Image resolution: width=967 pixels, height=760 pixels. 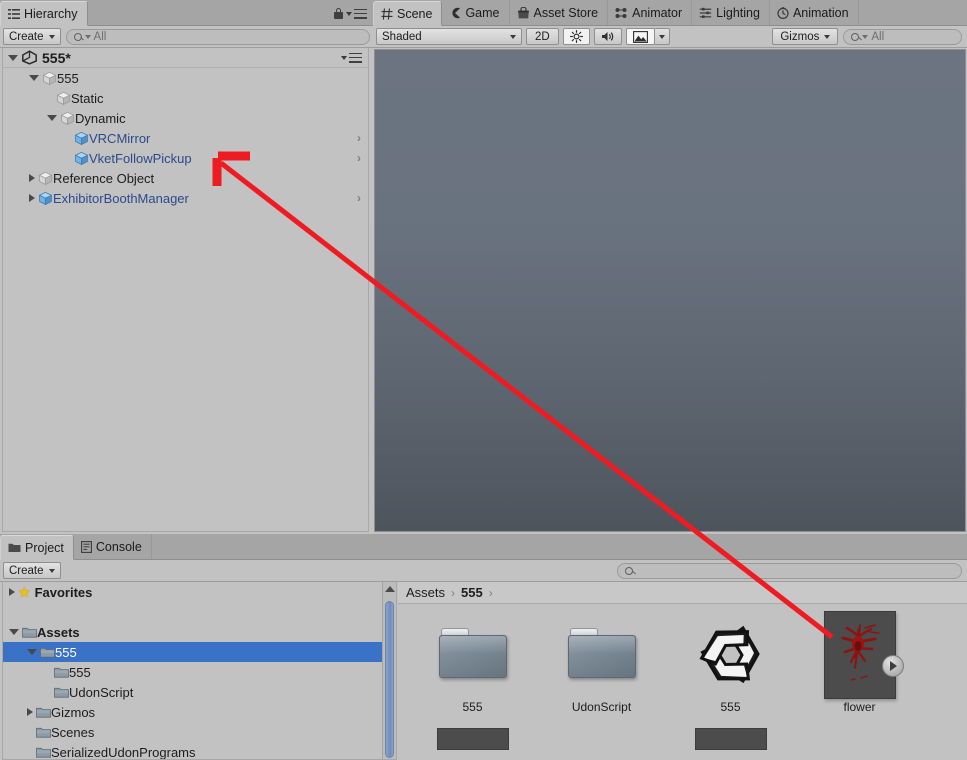 What do you see at coordinates (607, 36) in the screenshot?
I see `scene-audio-toggle` at bounding box center [607, 36].